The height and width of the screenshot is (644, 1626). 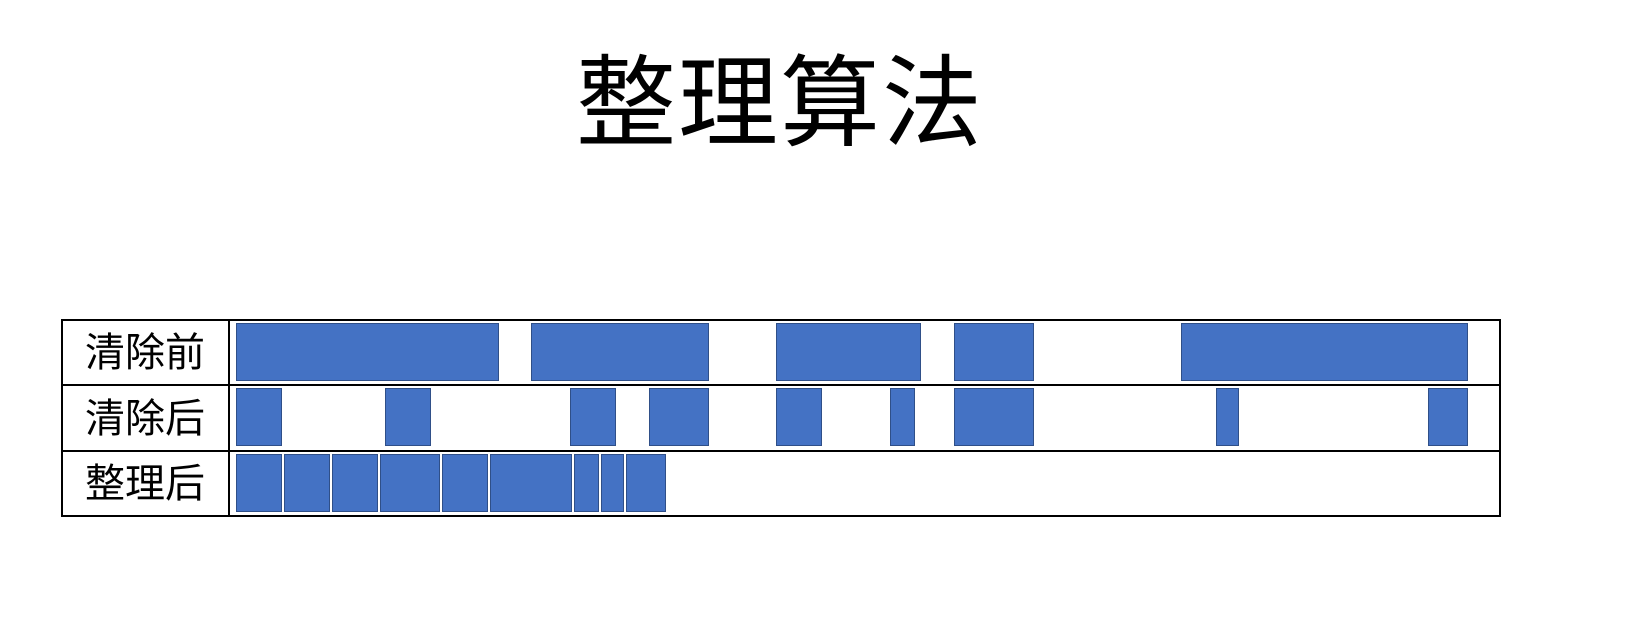 I want to click on row-track-before-sweep, so click(x=866, y=352).